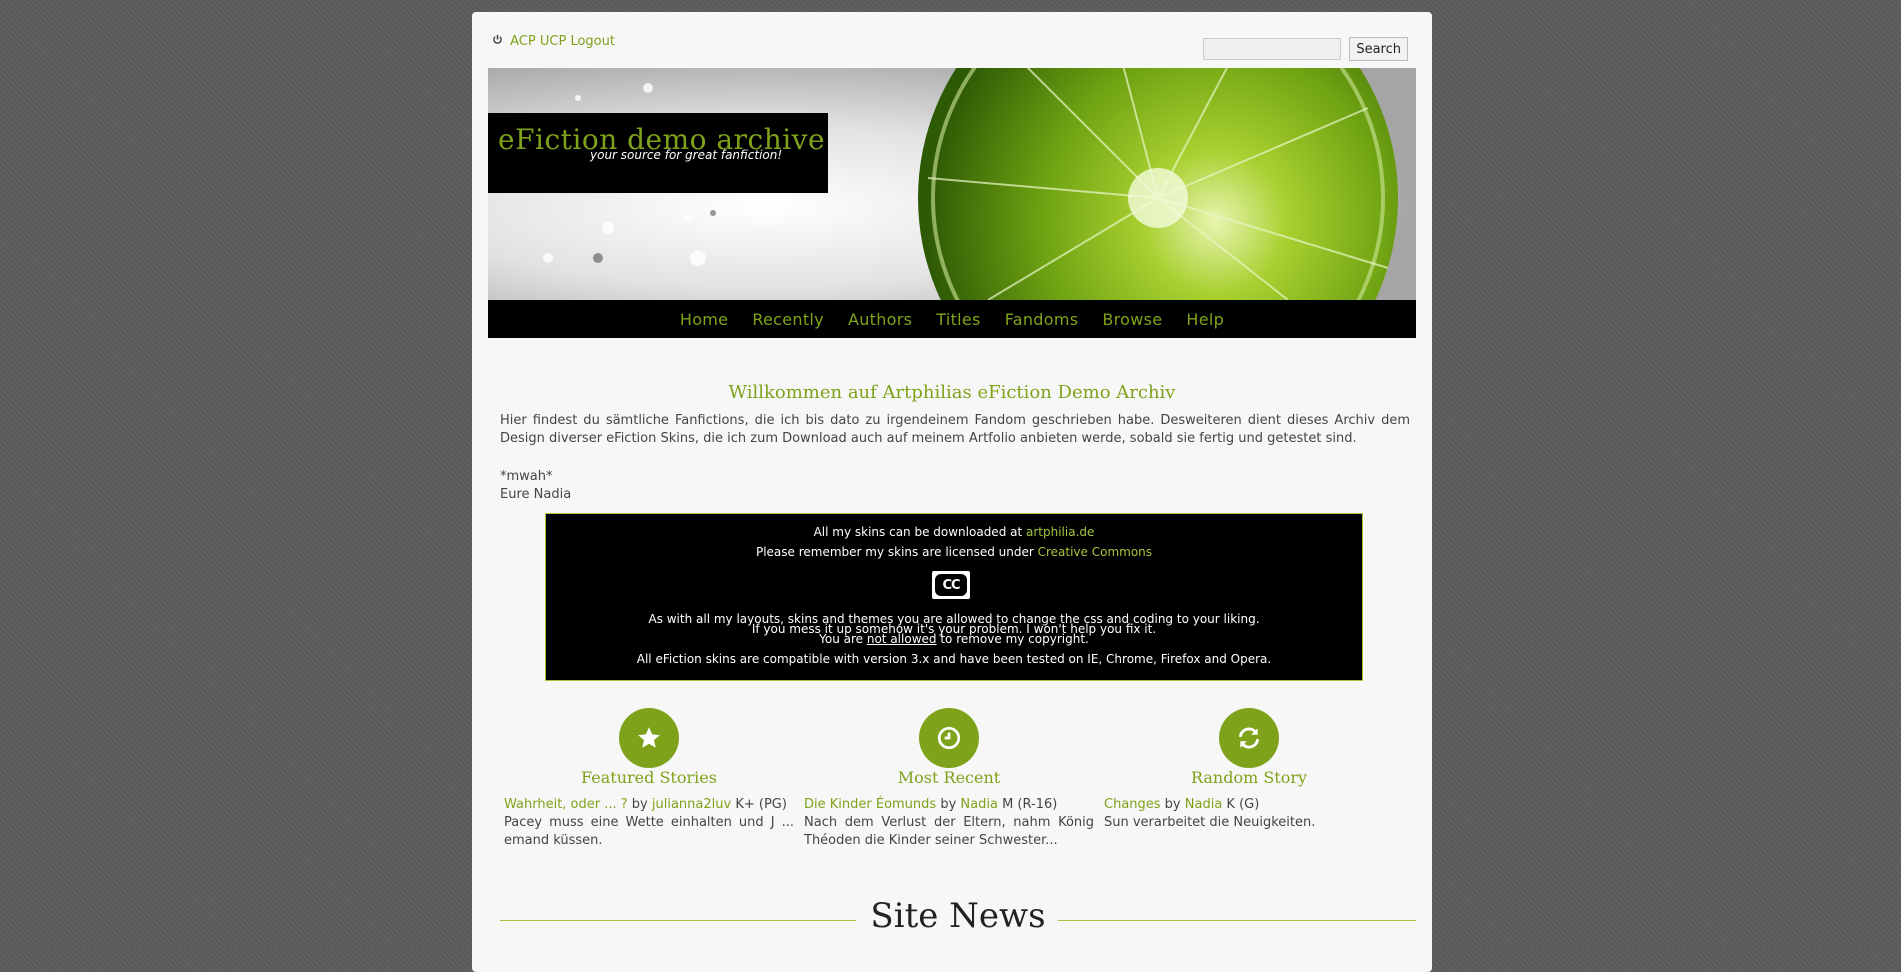  Describe the element at coordinates (566, 804) in the screenshot. I see `story-link: Wahrheit, oder ... ?` at that location.